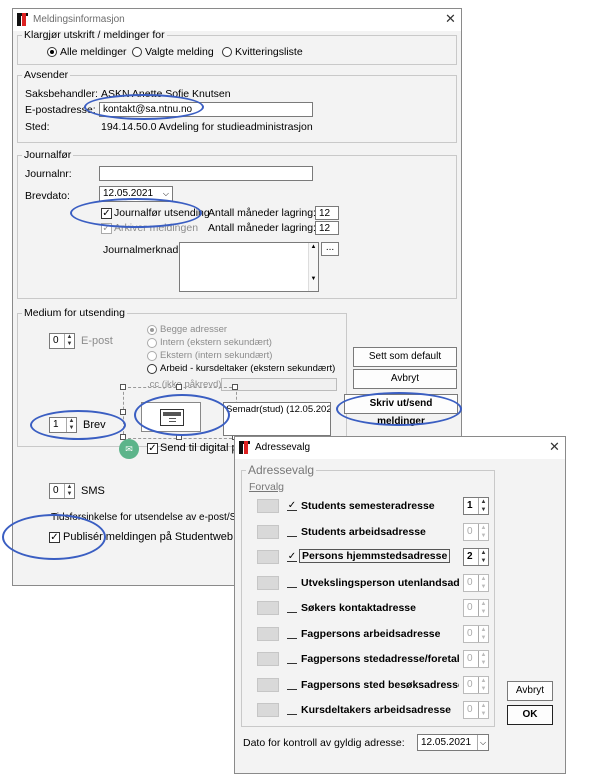 The height and width of the screenshot is (783, 602). I want to click on address-row: Fagpersons stedadresse/foretak 0 ▲ ▼, so click(365, 660).